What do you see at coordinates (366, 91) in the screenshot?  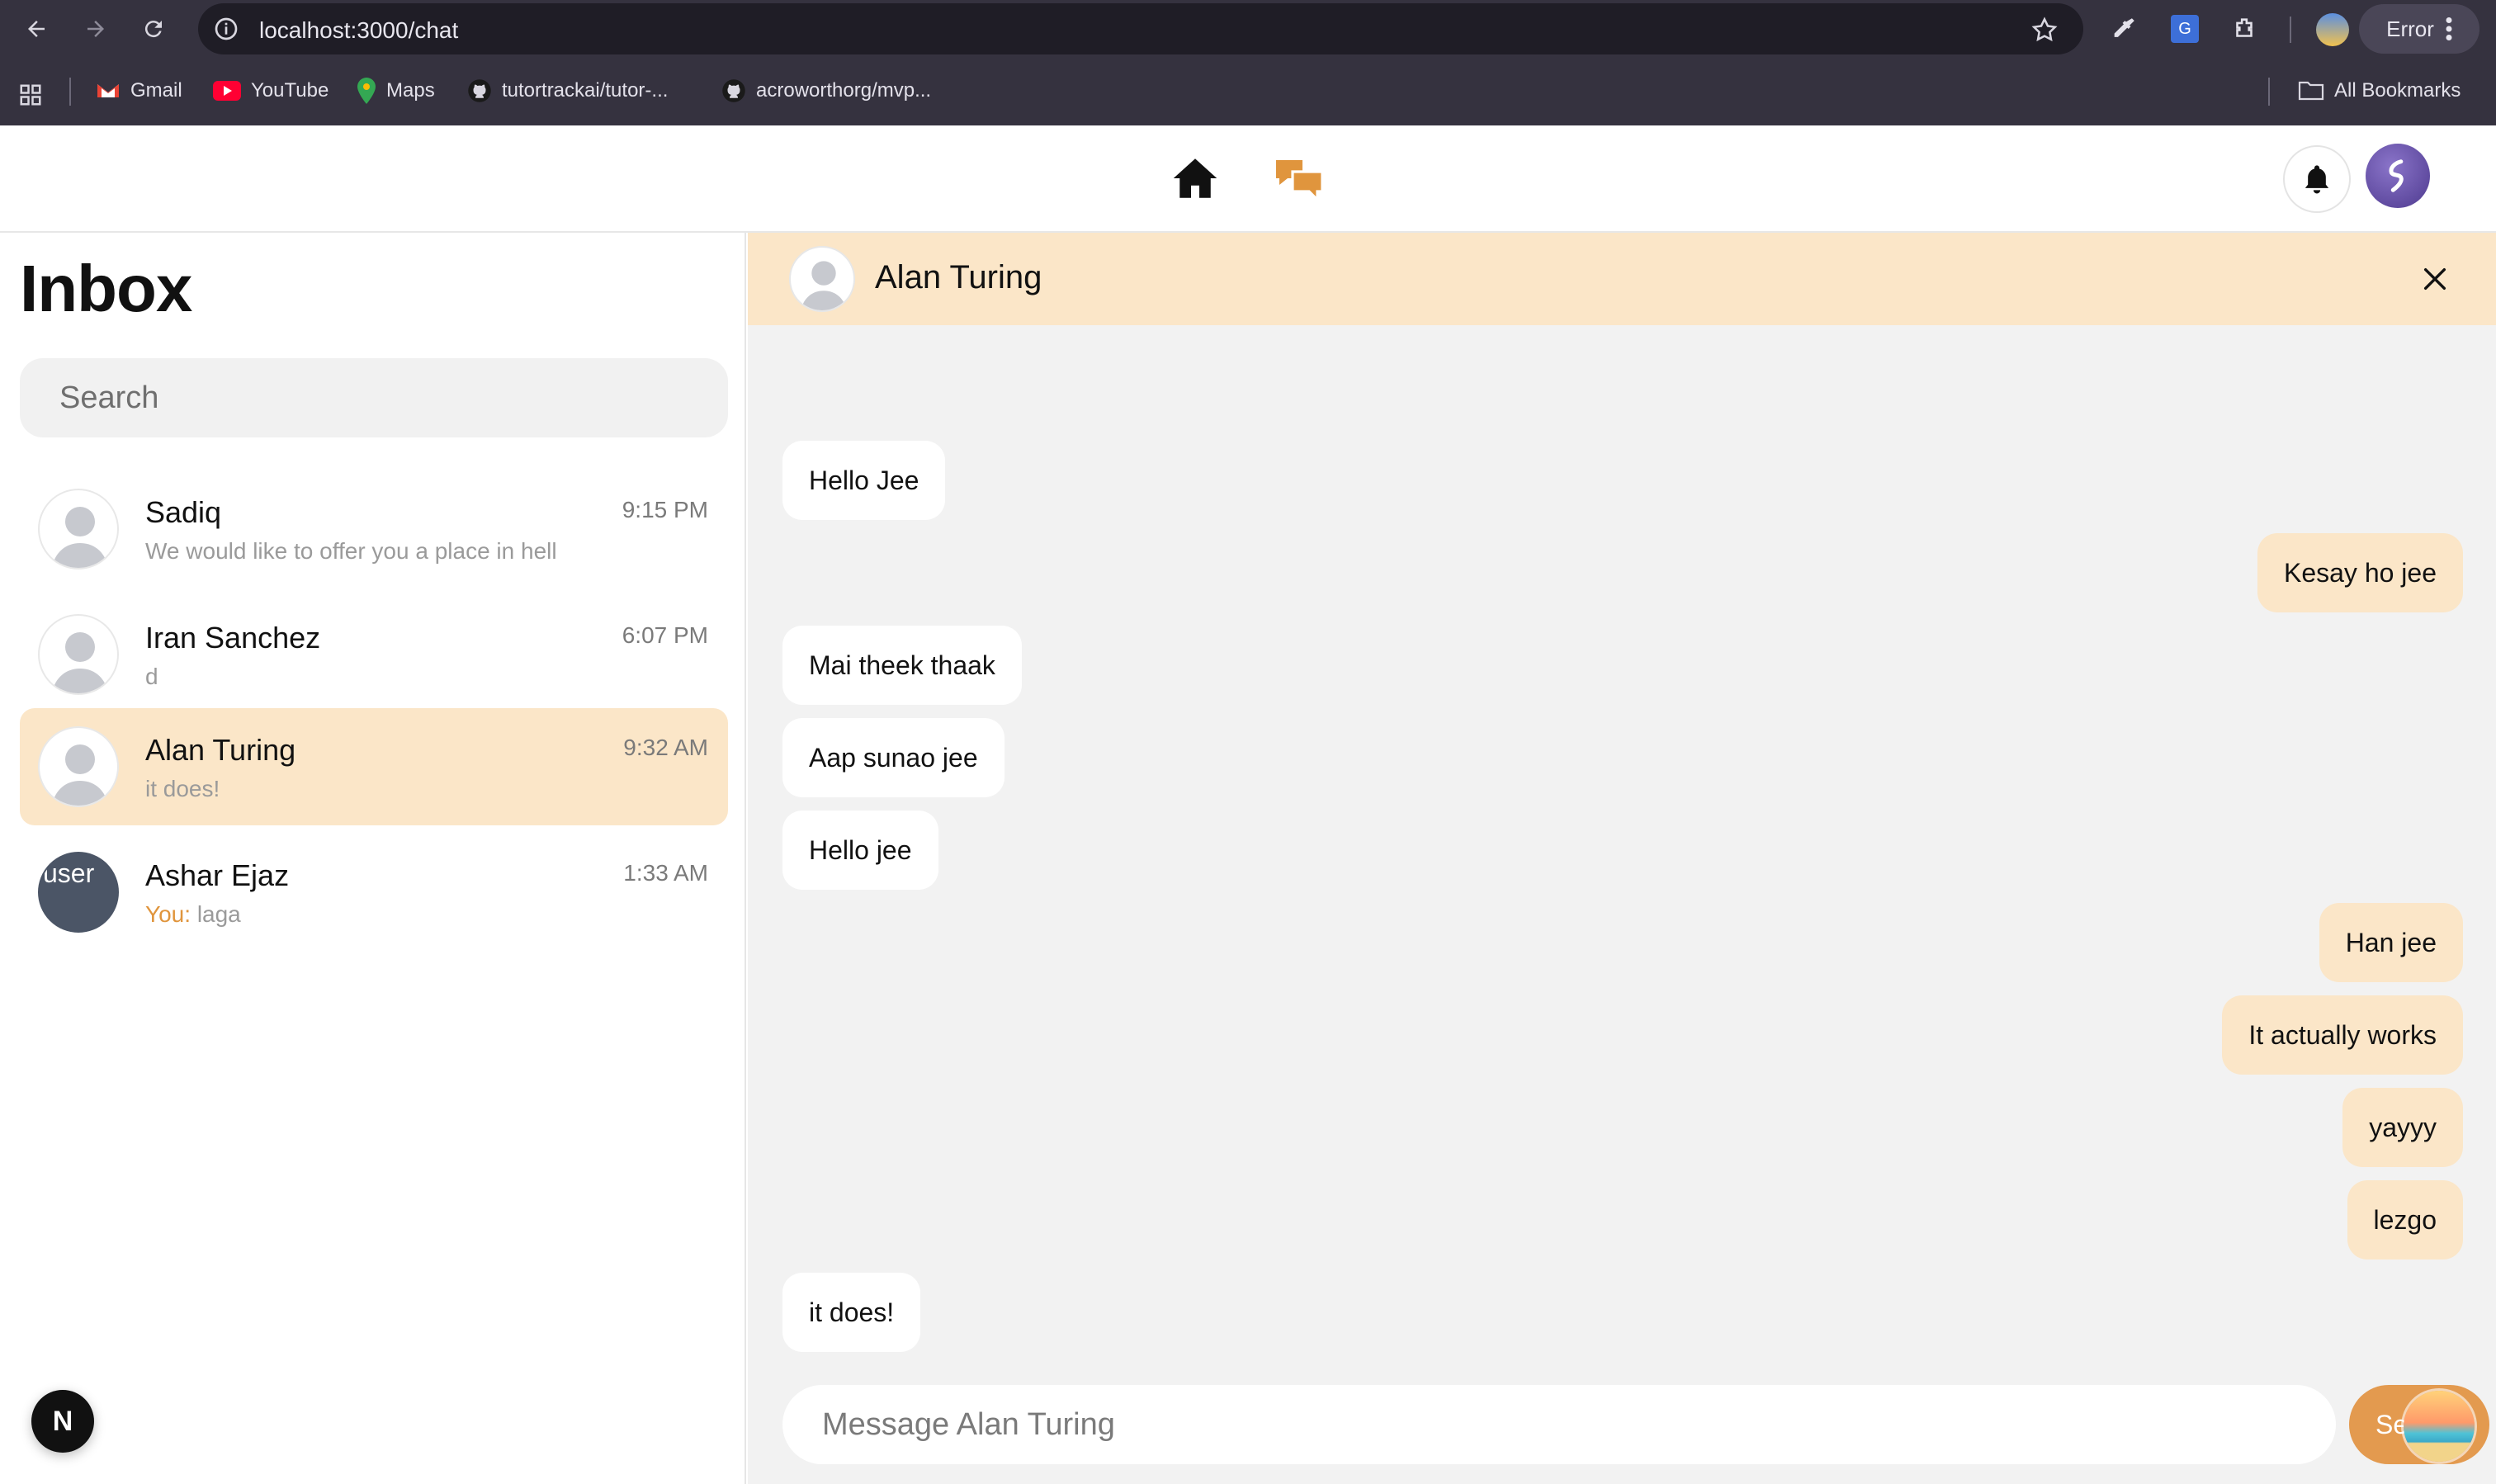 I see `maps-icon` at bounding box center [366, 91].